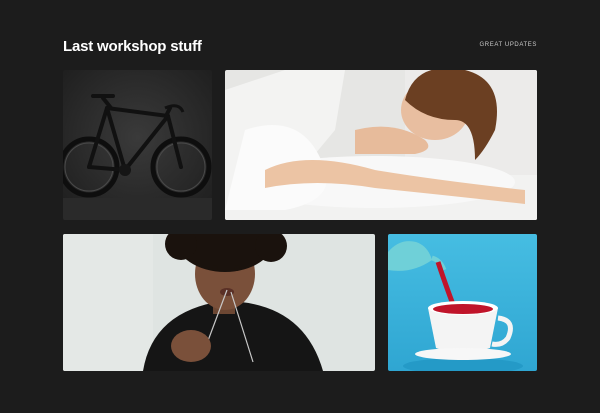 The height and width of the screenshot is (413, 600). I want to click on gallery-image-bicycle, so click(137, 145).